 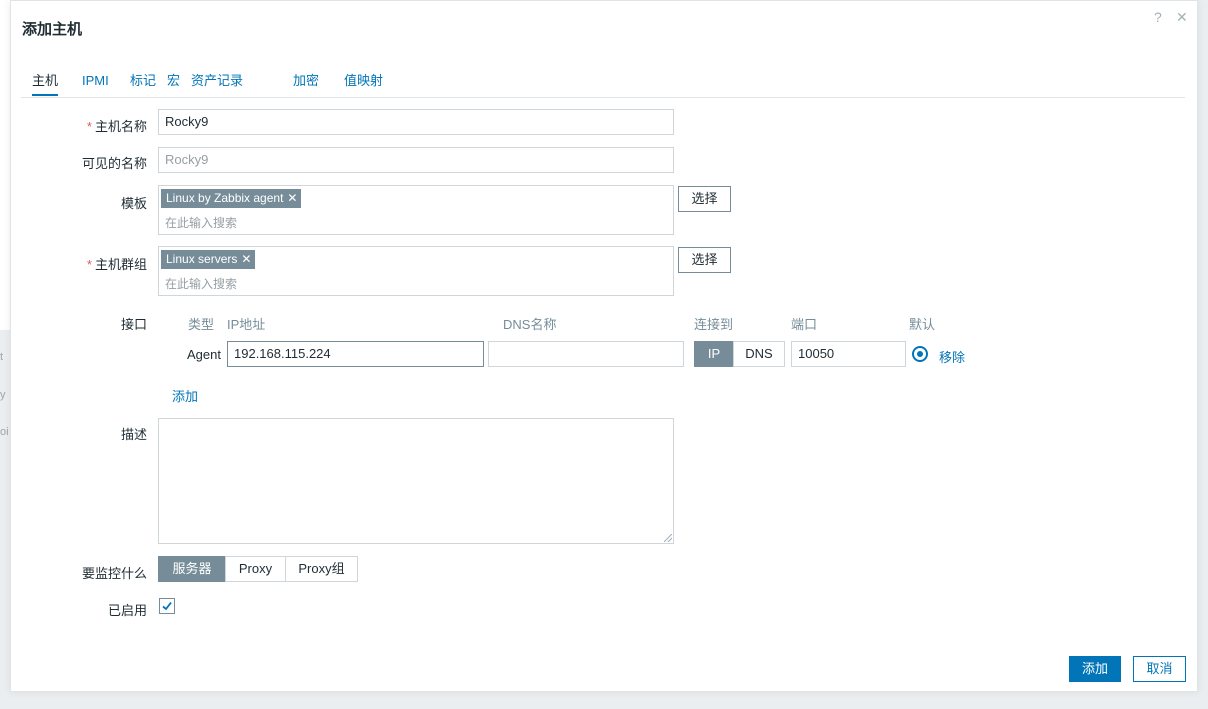 I want to click on remove-interface-link: 移除, so click(x=952, y=356).